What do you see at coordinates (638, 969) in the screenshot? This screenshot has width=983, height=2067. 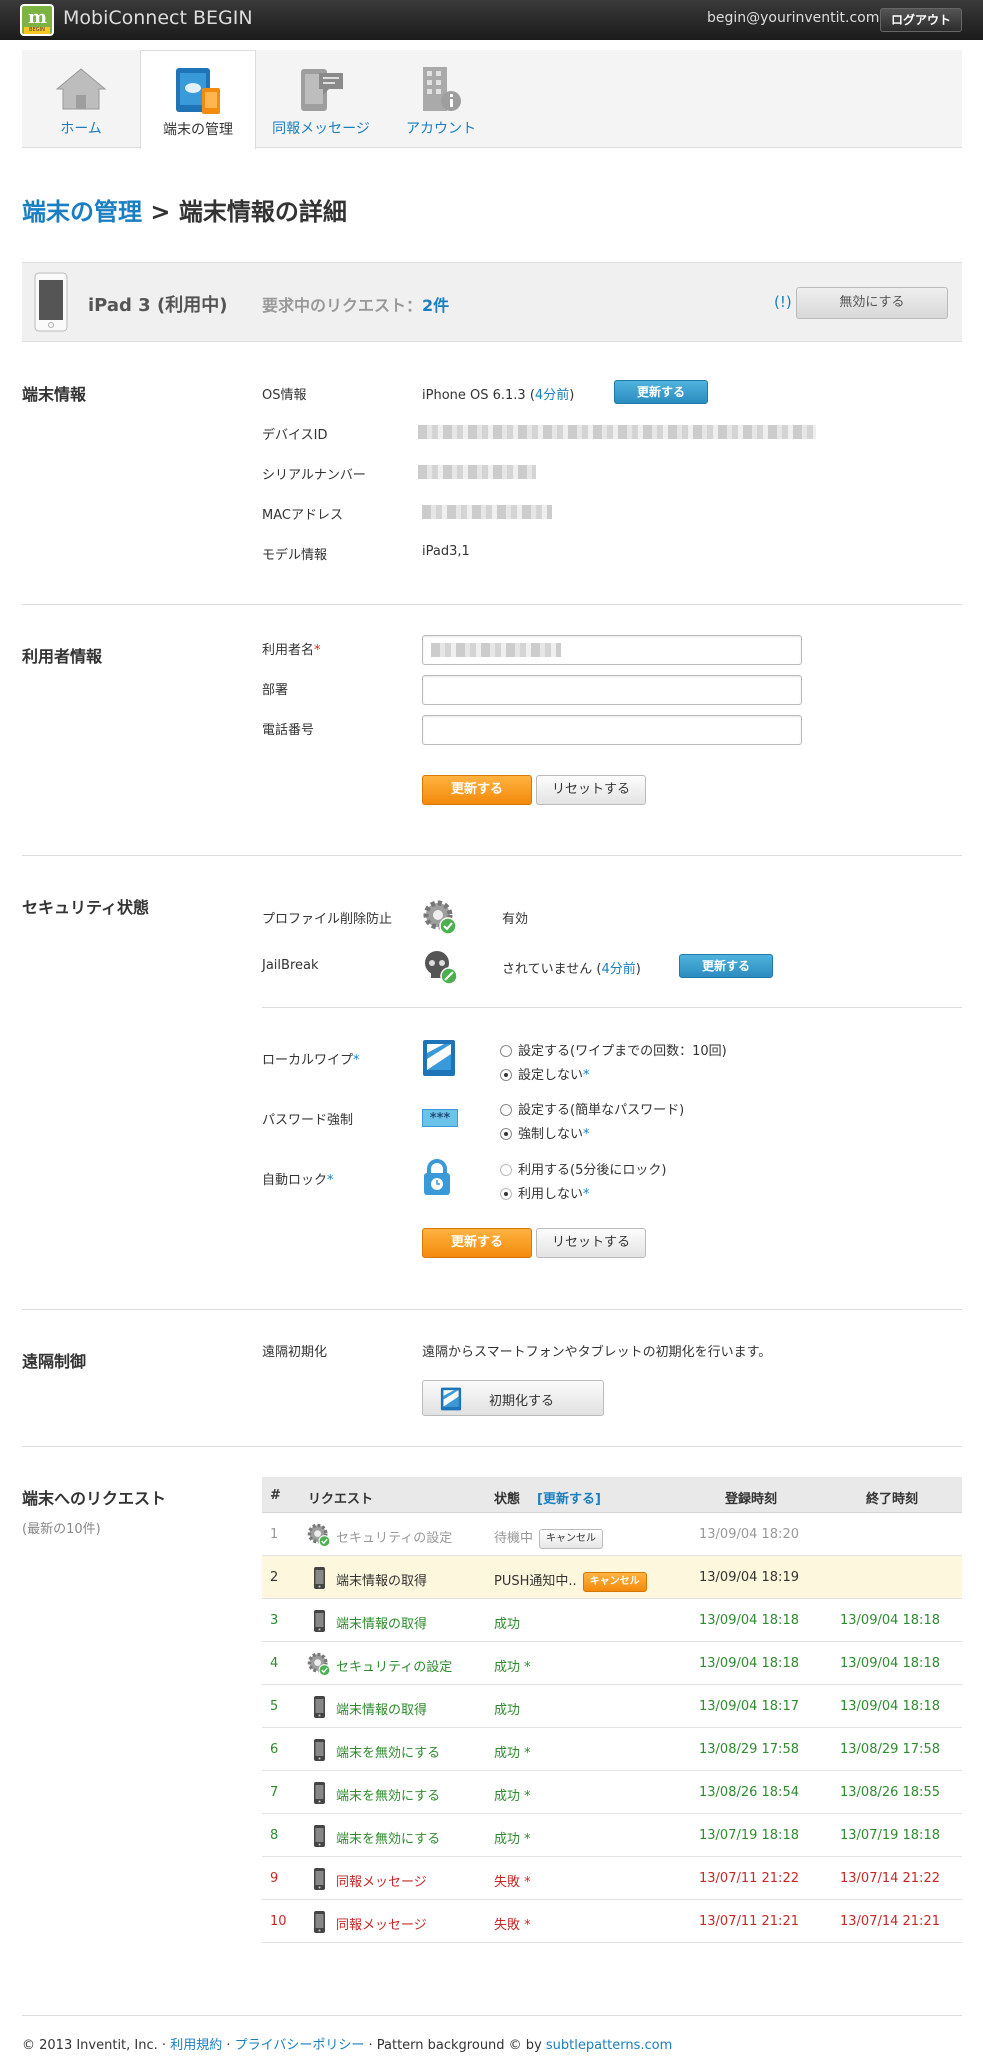 I see `jailbreak-close: )` at bounding box center [638, 969].